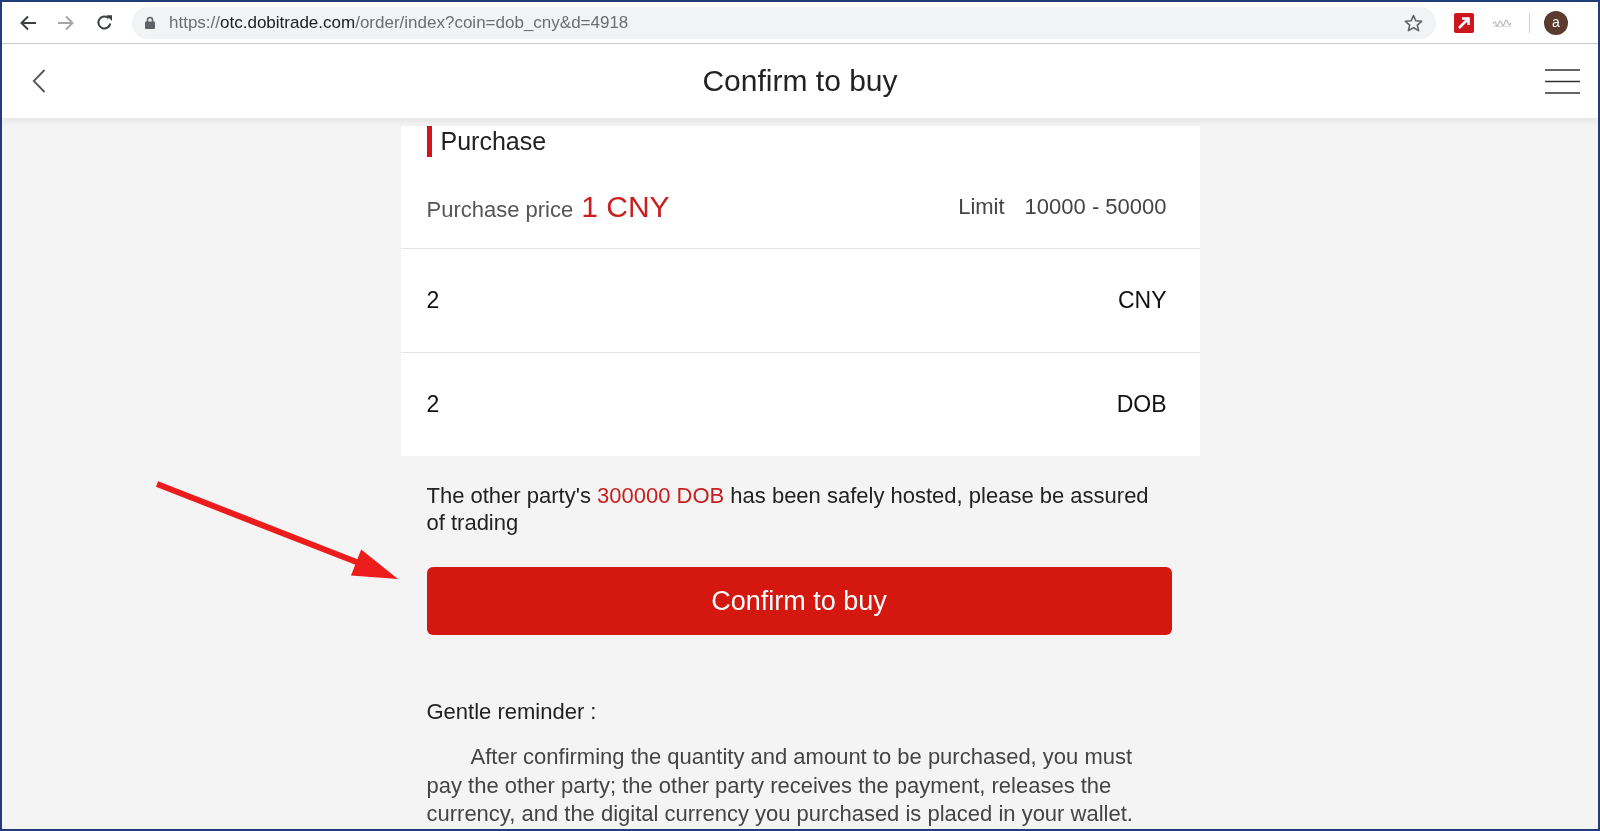 The width and height of the screenshot is (1600, 831). Describe the element at coordinates (780, 785) in the screenshot. I see `reminder-text: After confirming the quantity and amount to be purchased, you must pay the other party; the other party receives the payment, releases the currency, and the digital currency you purchased is placed in your wallet.` at that location.